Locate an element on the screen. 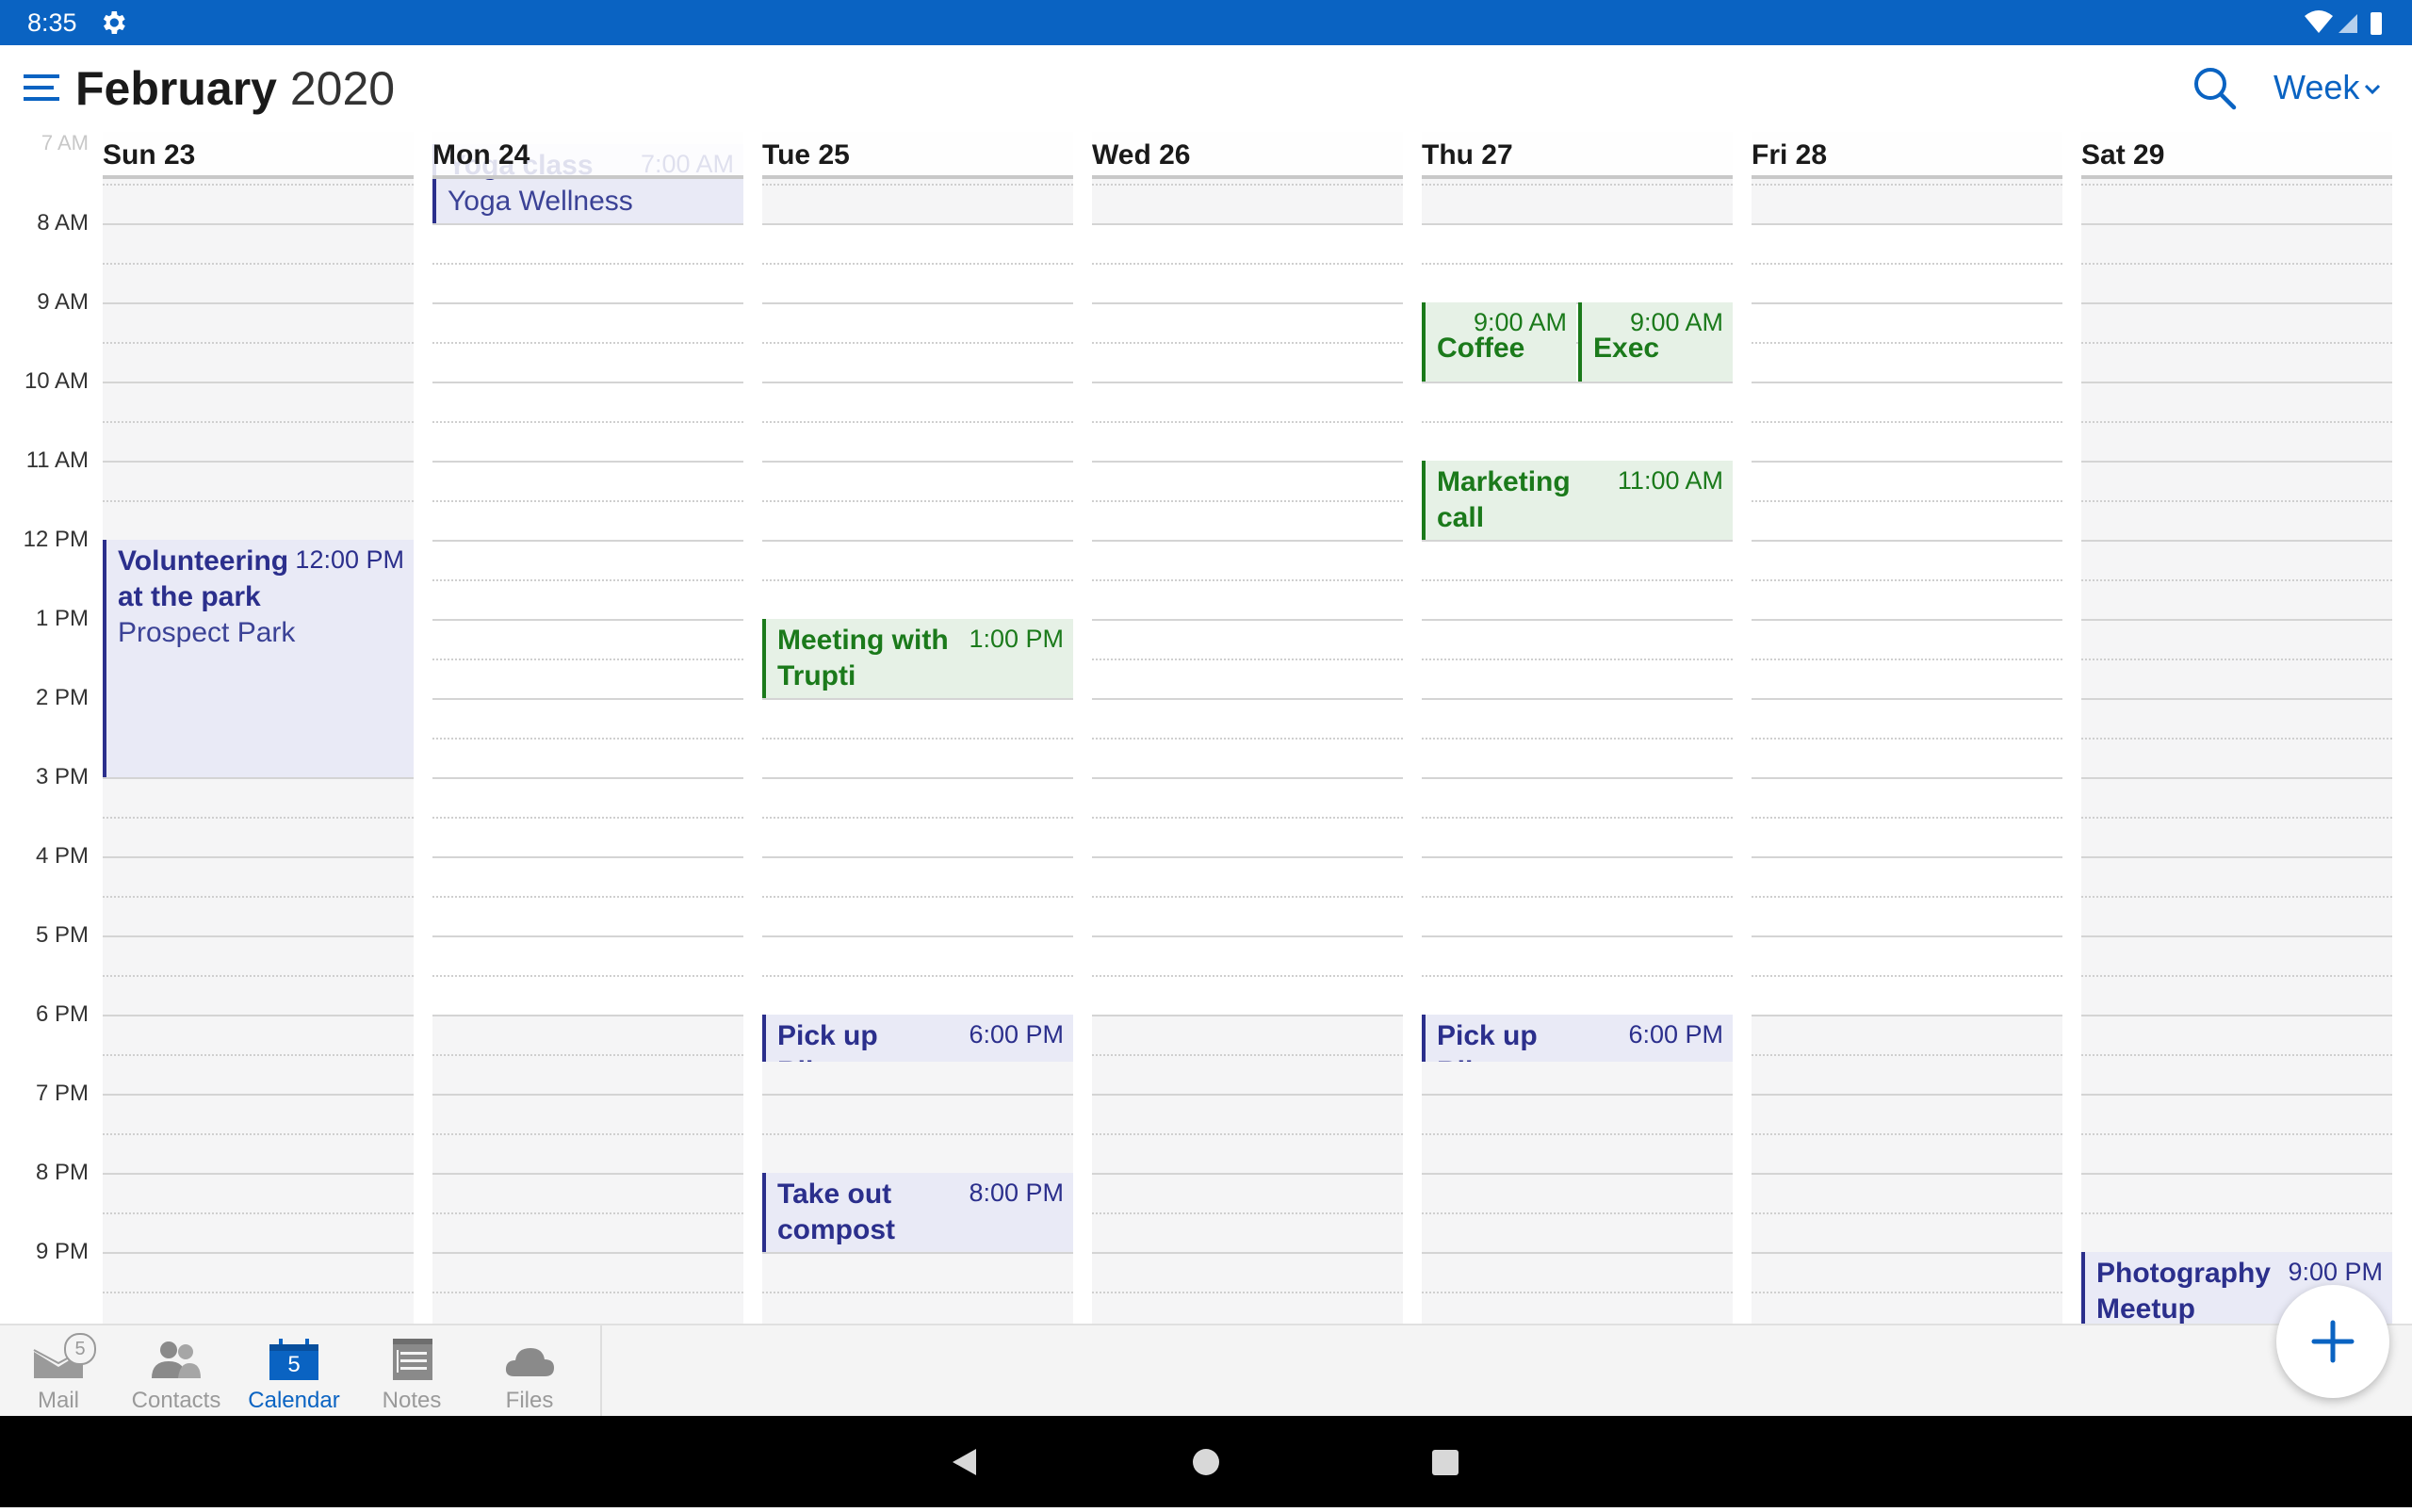 The image size is (2412, 1512). day-header: Sun 23 is located at coordinates (258, 155).